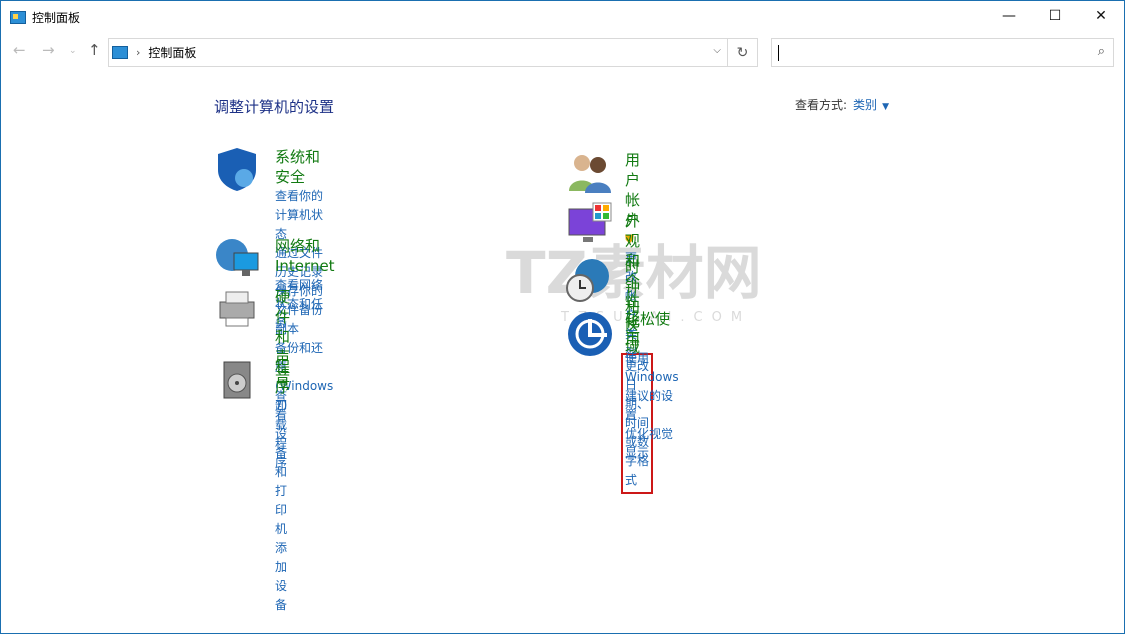 Image resolution: width=1125 pixels, height=634 pixels. Describe the element at coordinates (19, 50) in the screenshot. I see `back-button: ←` at that location.